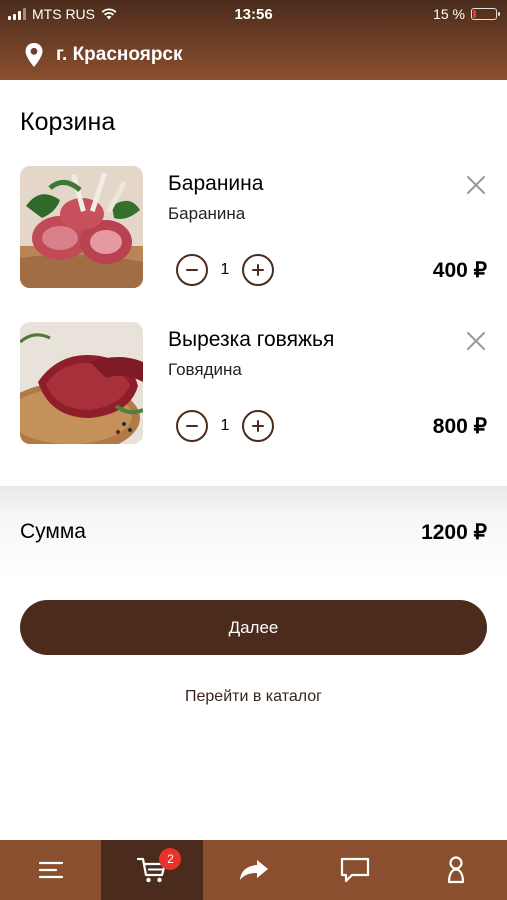 The image size is (507, 900). Describe the element at coordinates (253, 231) in the screenshot. I see `cart-item: Баранина Баранина 1 400 ₽` at that location.